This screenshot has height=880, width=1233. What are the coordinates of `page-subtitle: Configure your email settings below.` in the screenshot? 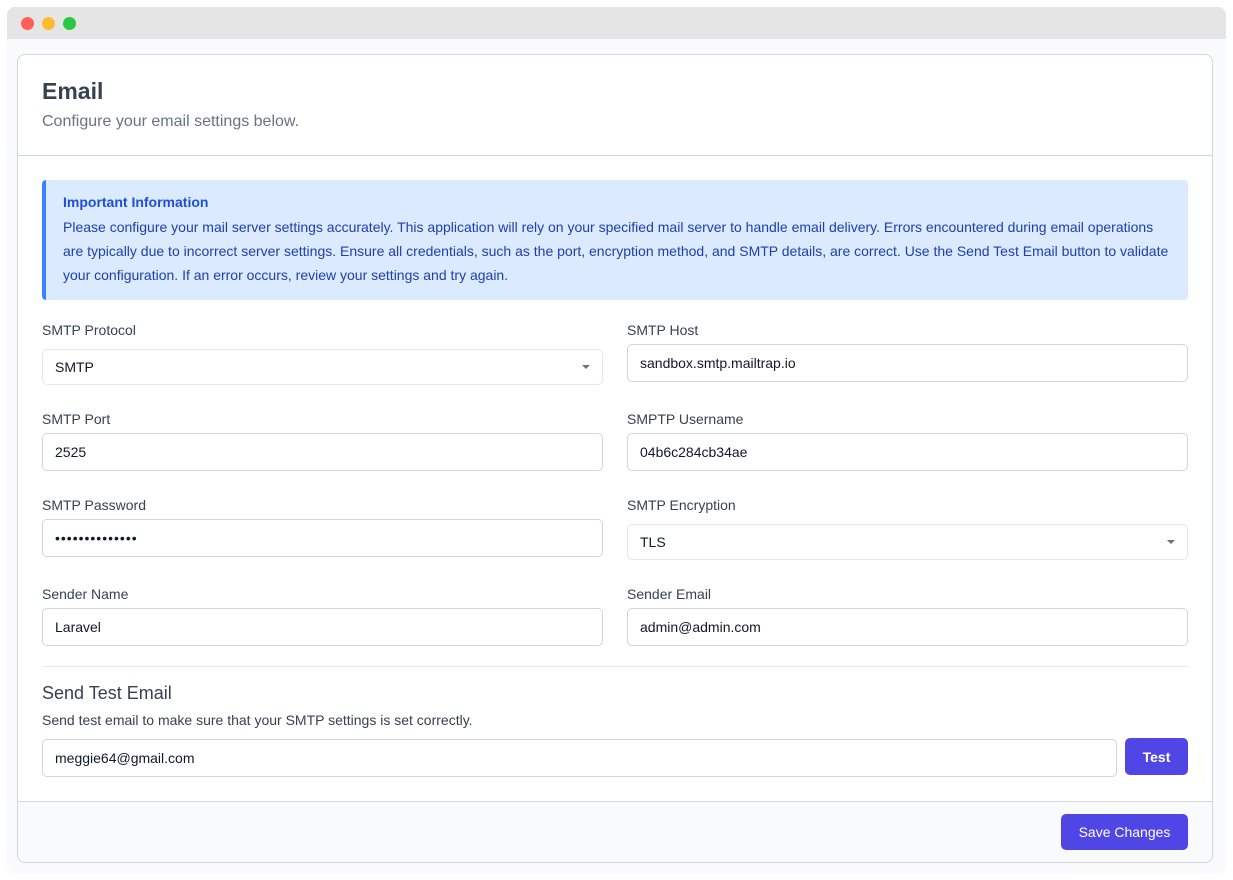 It's located at (171, 121).